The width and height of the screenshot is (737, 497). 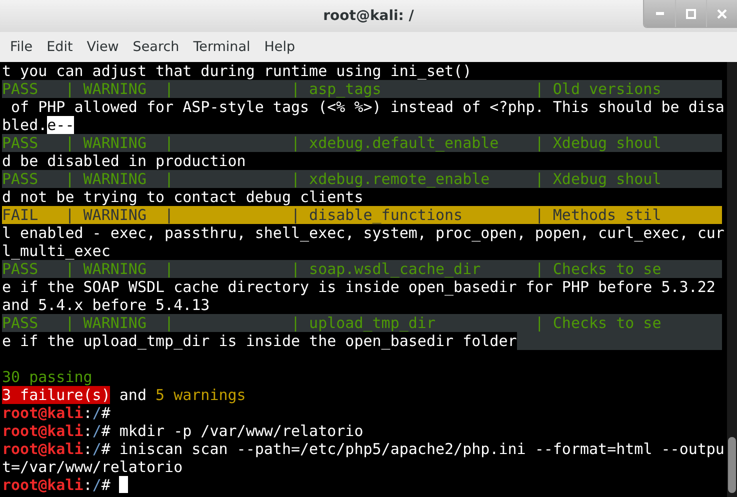 I want to click on menu-item: File, so click(x=21, y=47).